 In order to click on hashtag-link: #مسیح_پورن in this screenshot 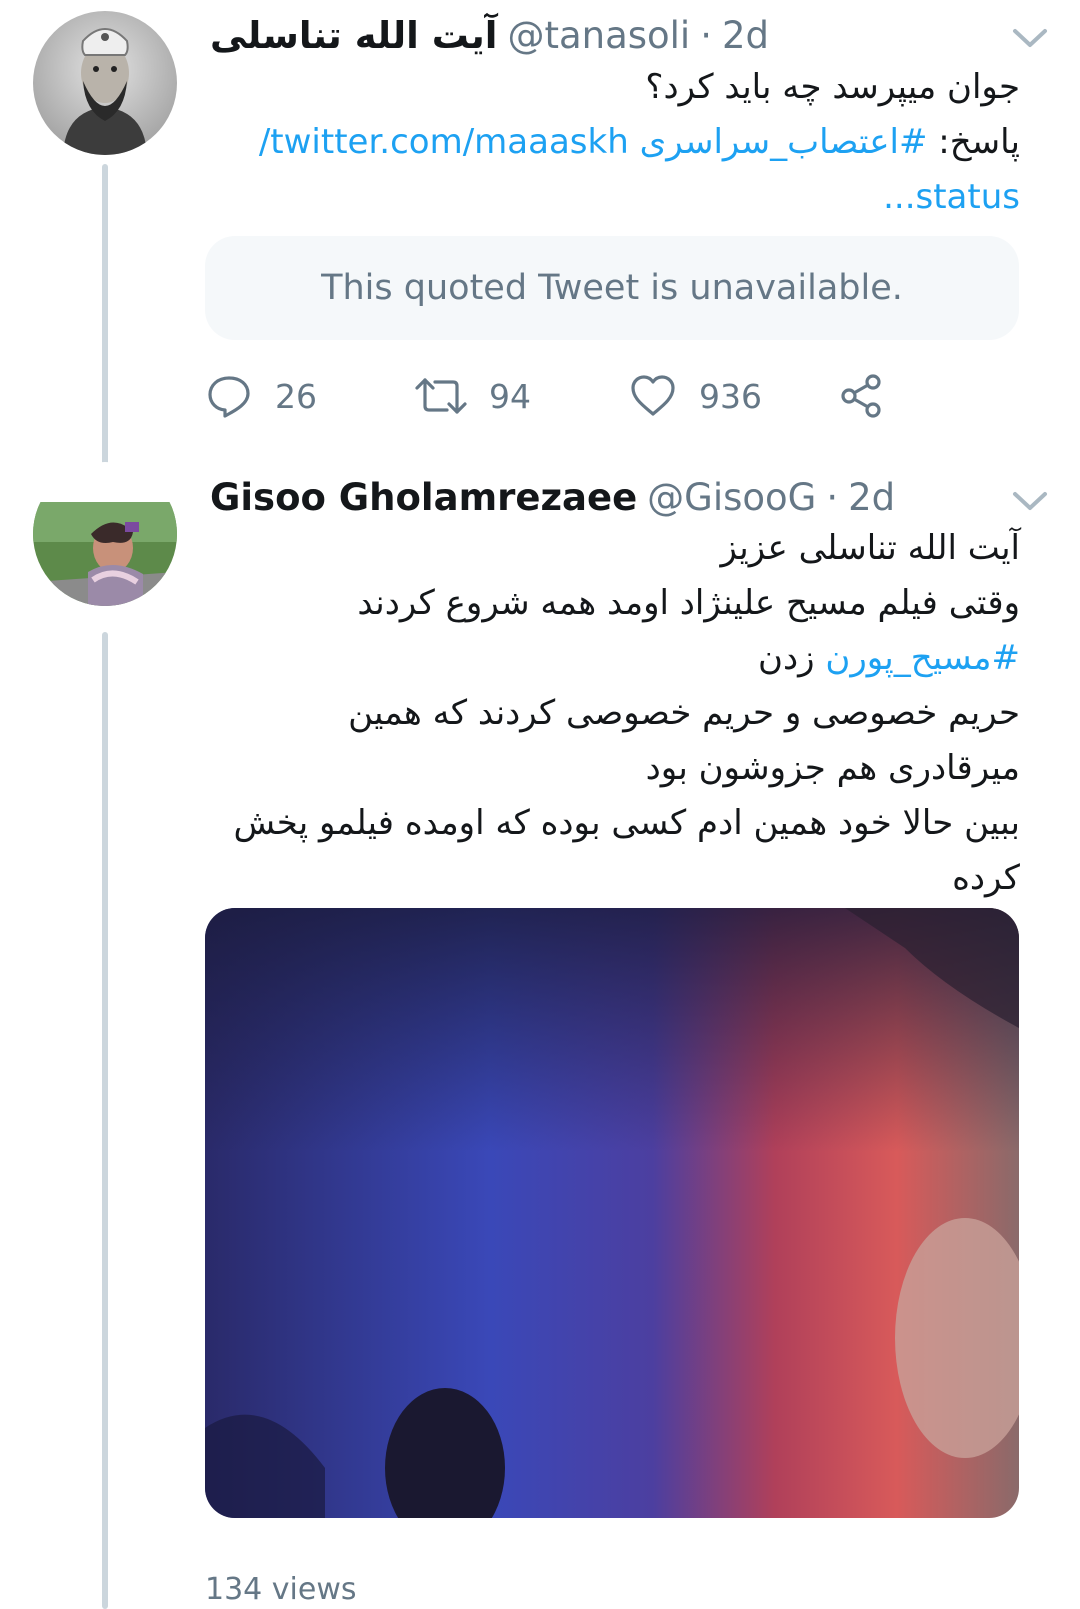, I will do `click(922, 658)`.